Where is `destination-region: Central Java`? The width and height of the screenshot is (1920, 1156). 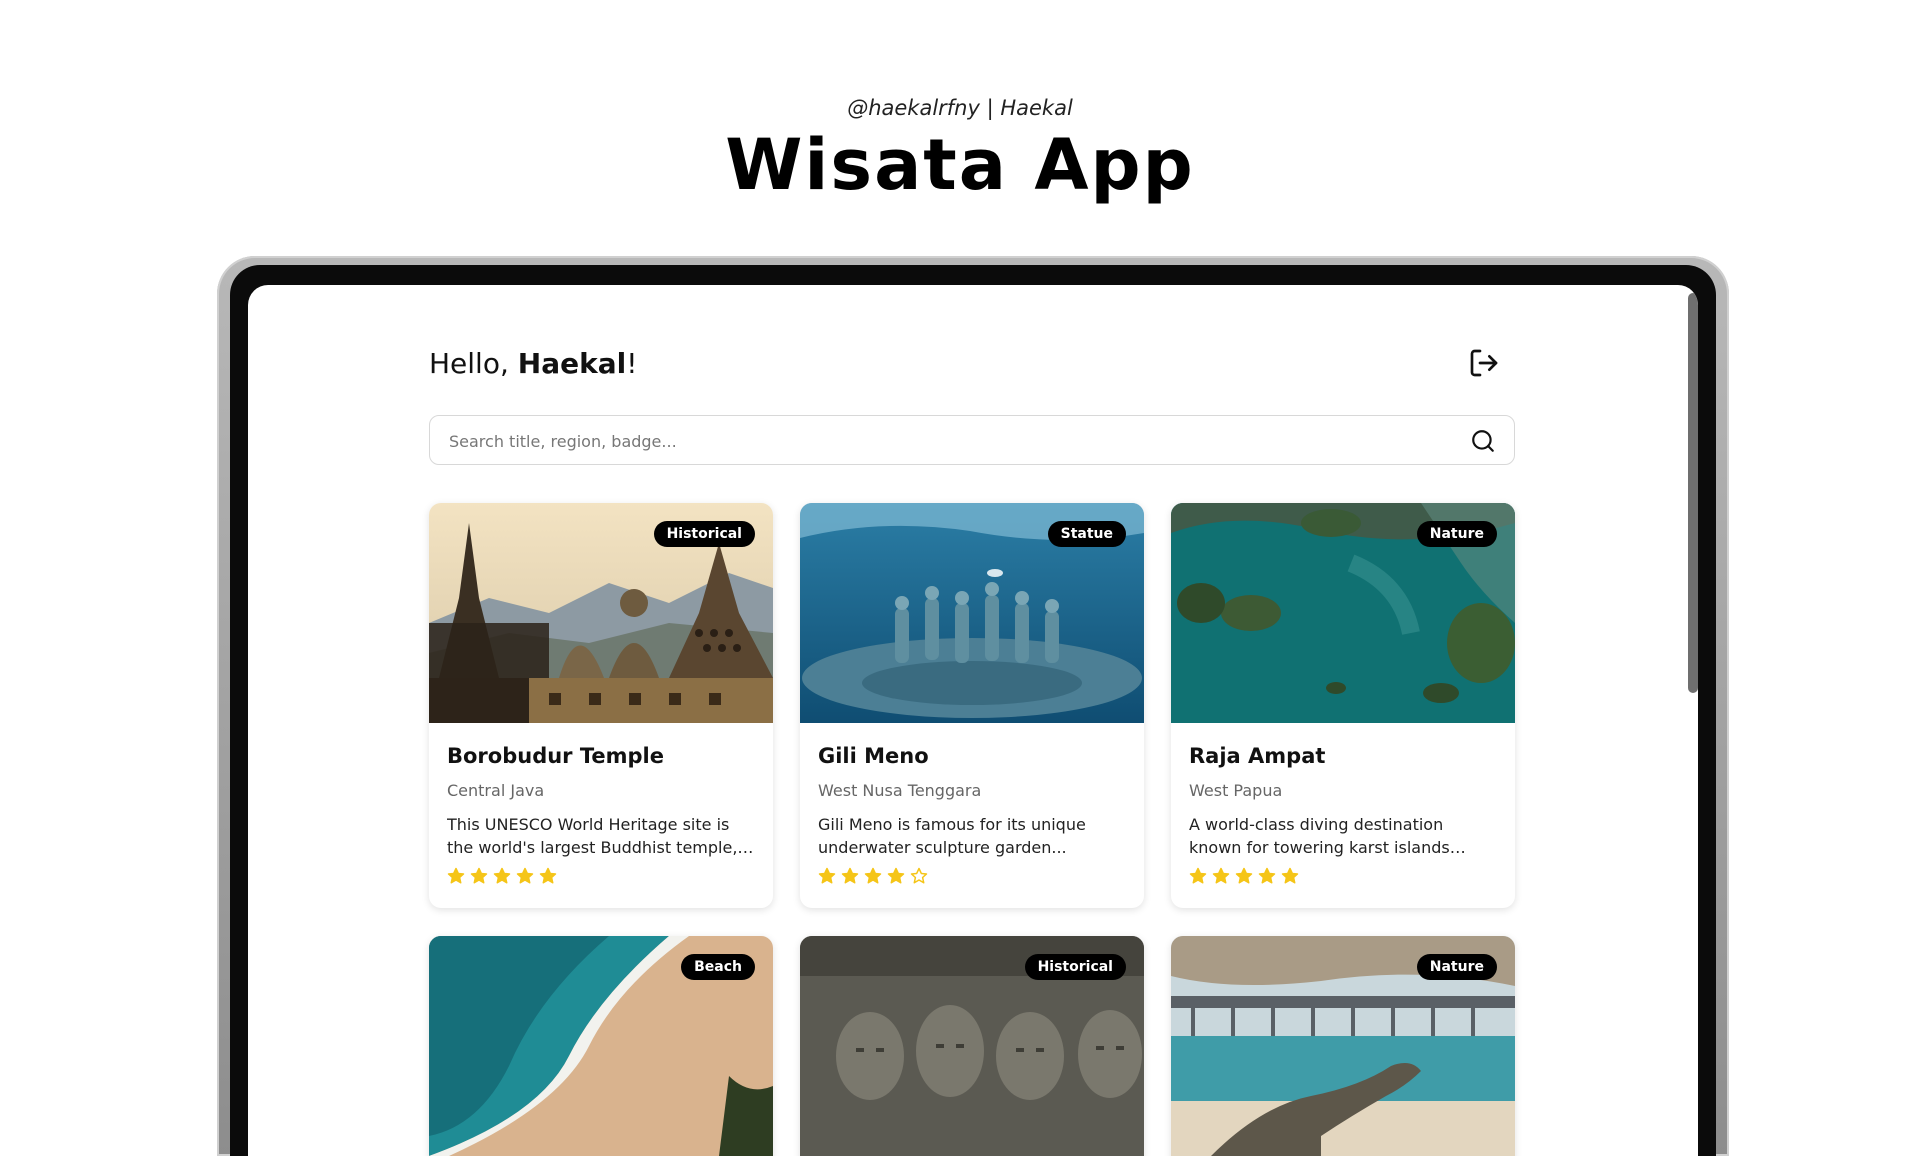 destination-region: Central Java is located at coordinates (496, 790).